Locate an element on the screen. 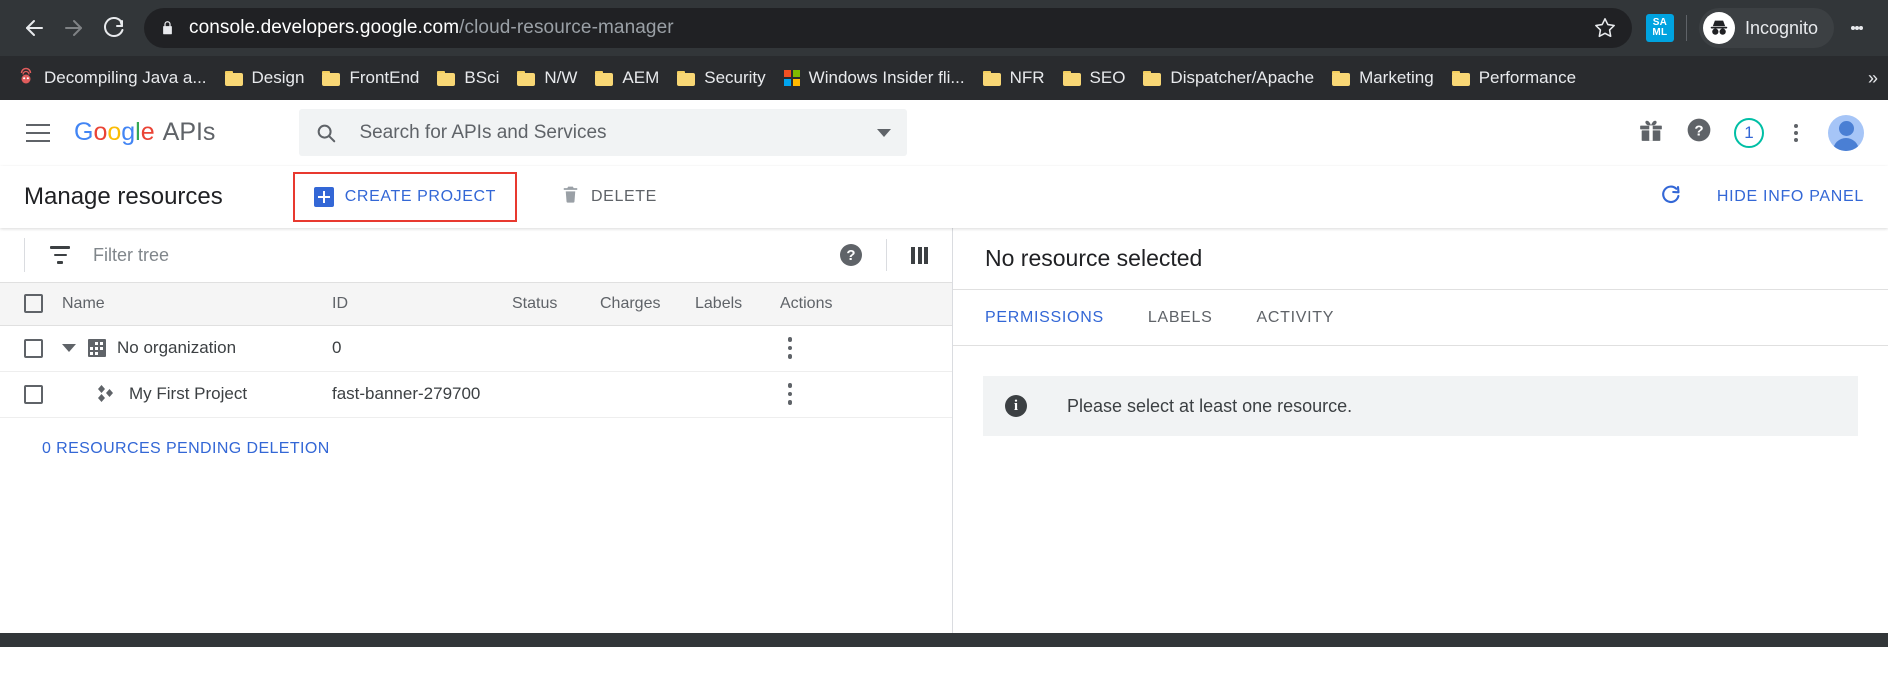 This screenshot has height=677, width=1888. tab-labels: LABELS is located at coordinates (1180, 318).